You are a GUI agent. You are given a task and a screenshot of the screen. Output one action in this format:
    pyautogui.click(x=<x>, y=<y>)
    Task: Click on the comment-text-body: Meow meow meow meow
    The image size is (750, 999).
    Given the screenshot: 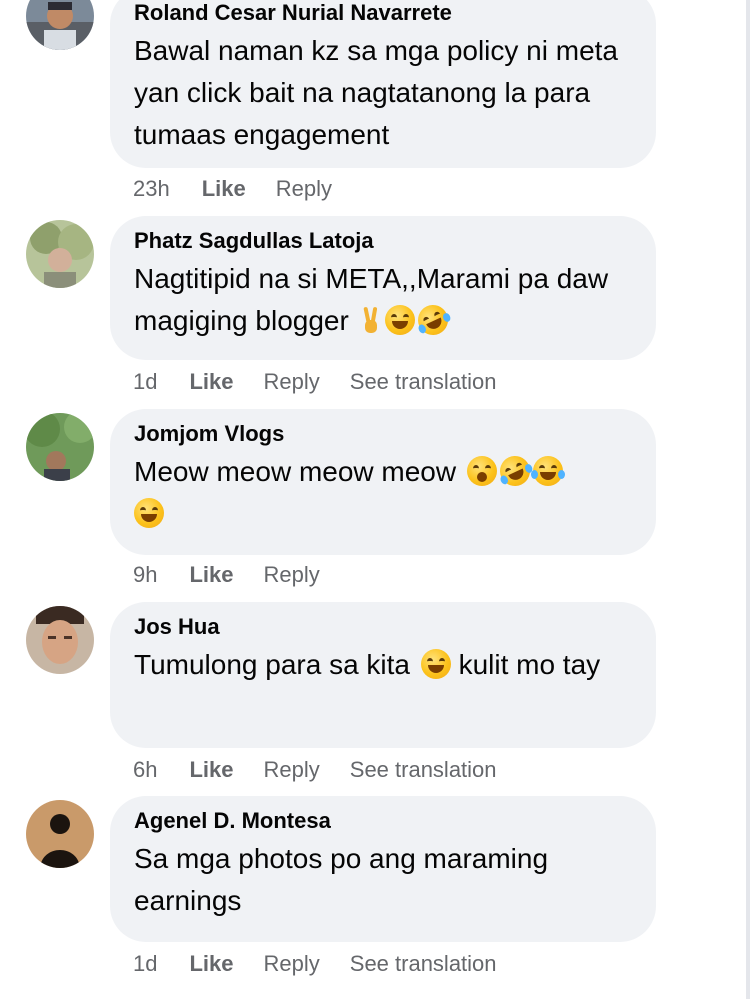 What is the action you would take?
    pyautogui.click(x=295, y=471)
    